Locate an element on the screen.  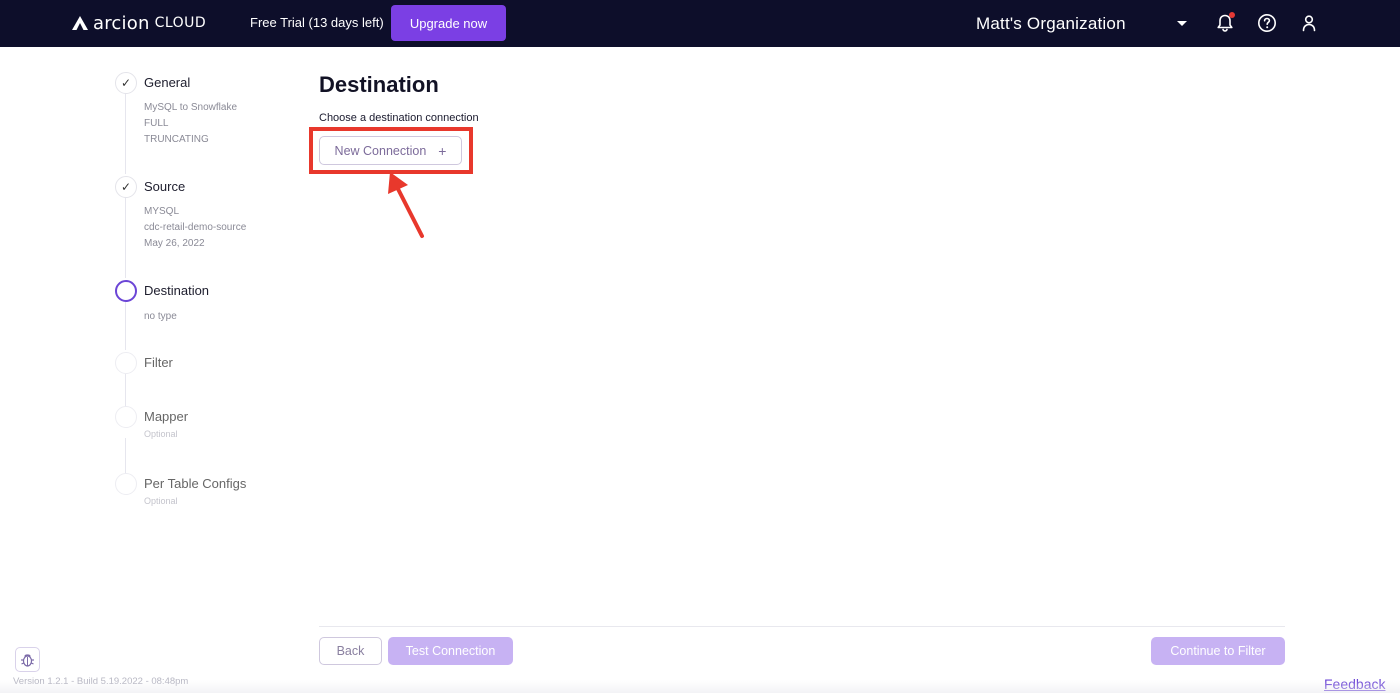
bottom-fade is located at coordinates (700, 686).